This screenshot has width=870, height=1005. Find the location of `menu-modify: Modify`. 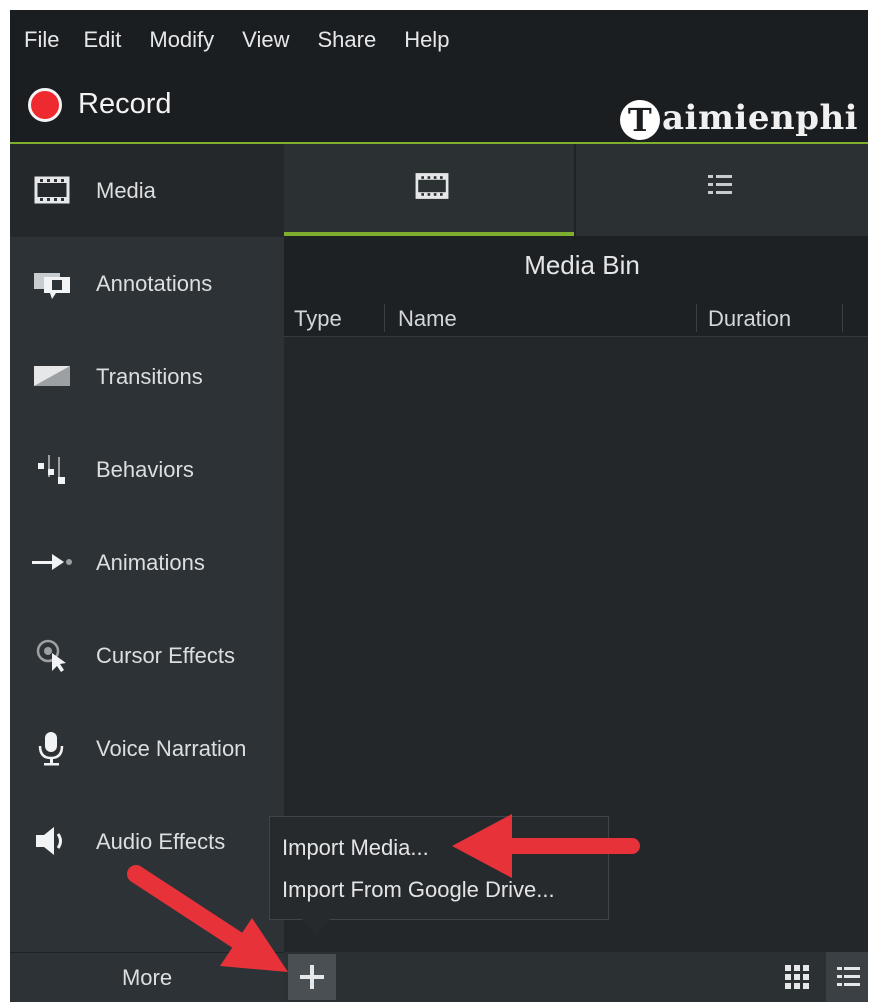

menu-modify: Modify is located at coordinates (181, 40).